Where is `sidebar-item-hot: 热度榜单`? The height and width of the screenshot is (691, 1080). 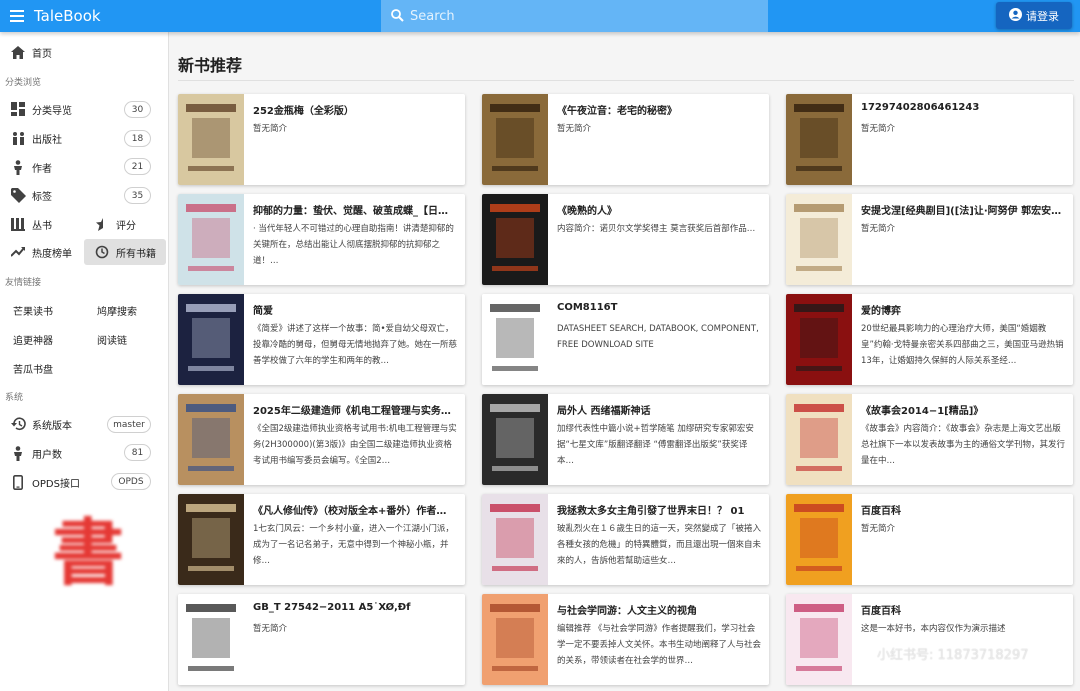
sidebar-item-hot: 热度榜单 is located at coordinates (42, 252).